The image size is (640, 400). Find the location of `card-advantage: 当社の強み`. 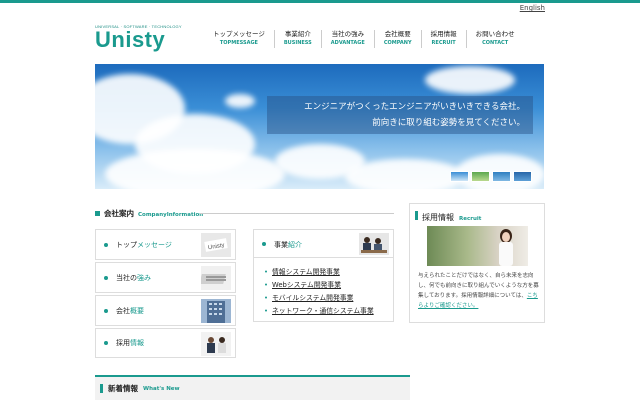

card-advantage: 当社の強み is located at coordinates (165, 277).